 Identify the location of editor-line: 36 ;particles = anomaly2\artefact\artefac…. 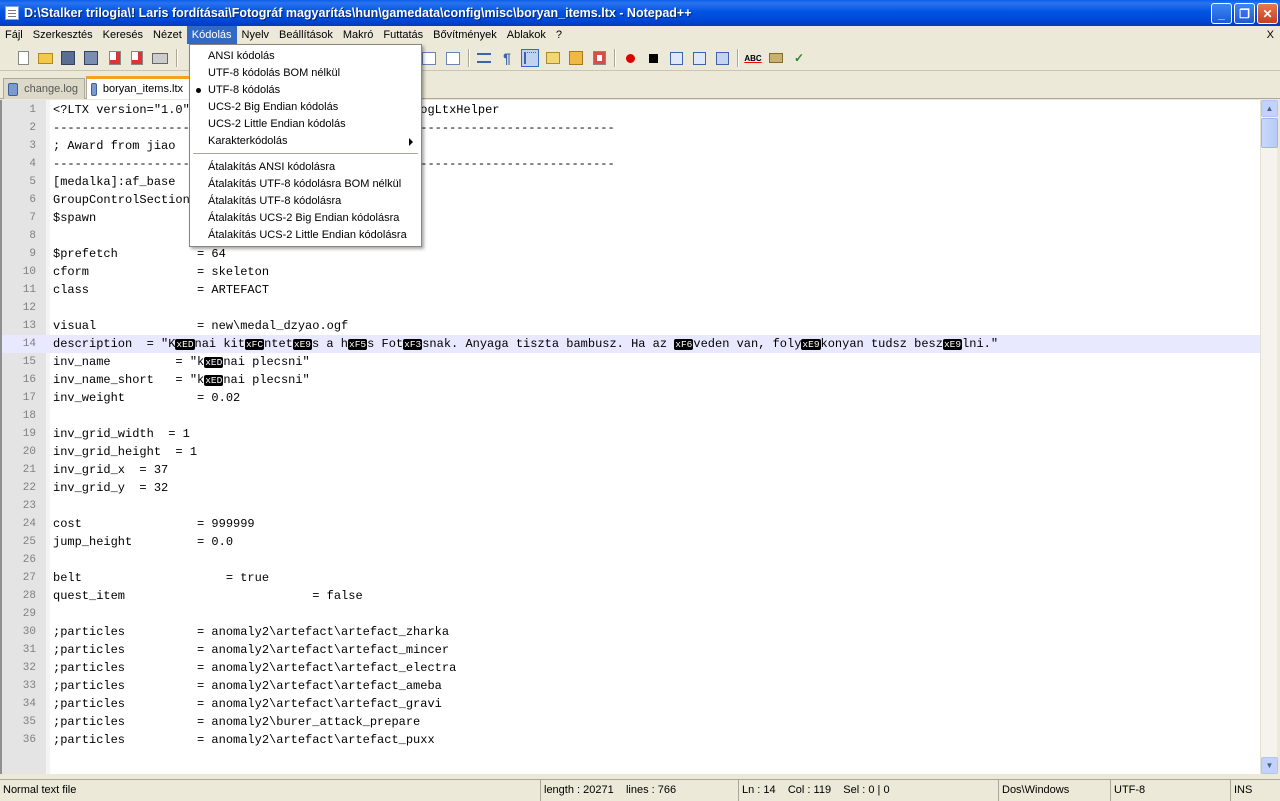
(631, 740).